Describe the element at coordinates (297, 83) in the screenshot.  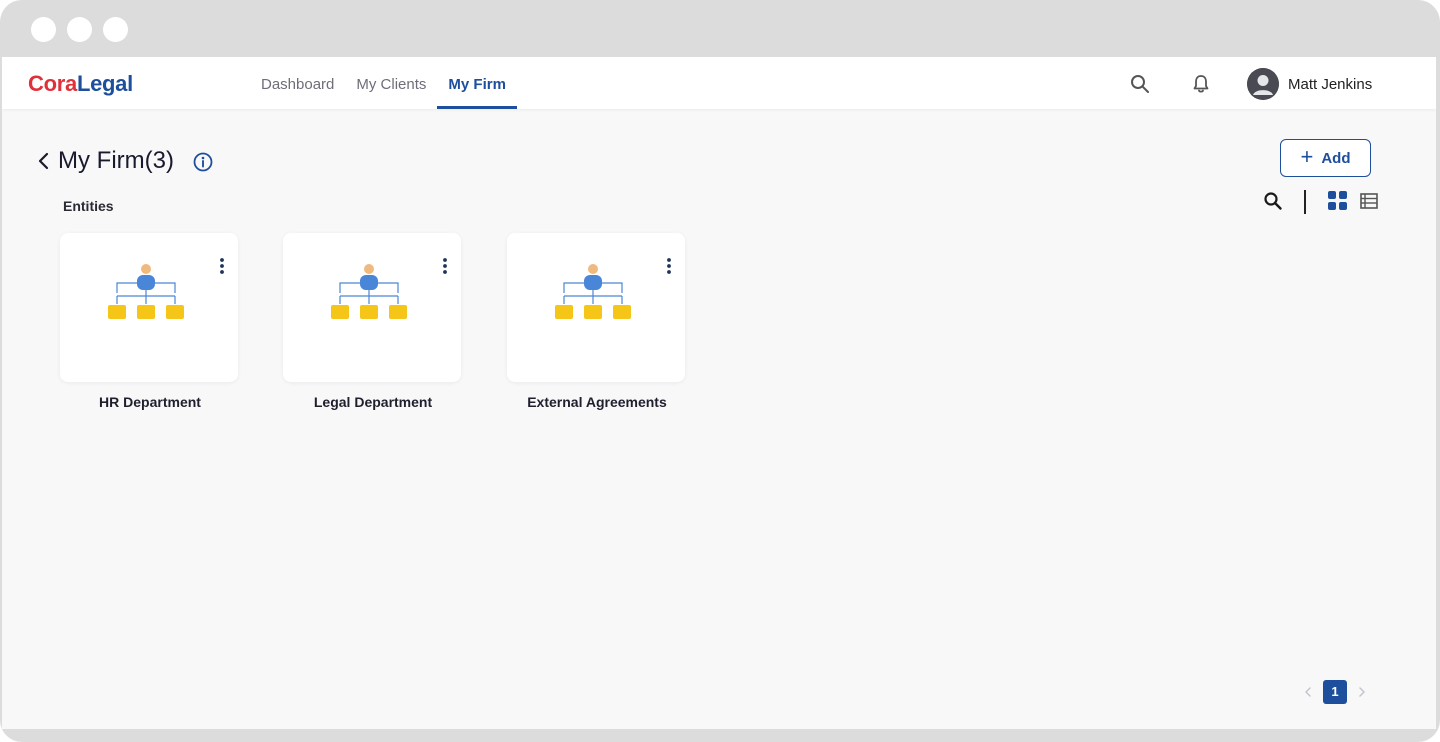
I see `nav-dashboard: Dashboard` at that location.